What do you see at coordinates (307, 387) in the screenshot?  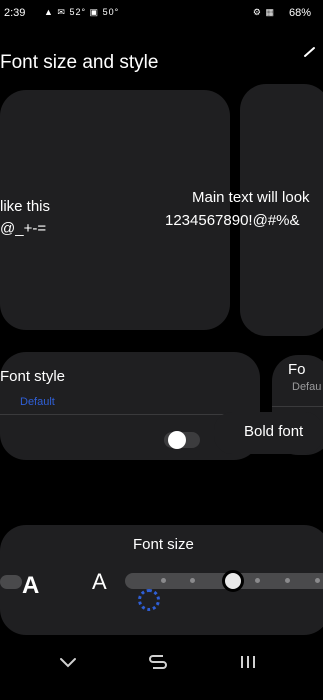 I see `font-style-value-right: Defau` at bounding box center [307, 387].